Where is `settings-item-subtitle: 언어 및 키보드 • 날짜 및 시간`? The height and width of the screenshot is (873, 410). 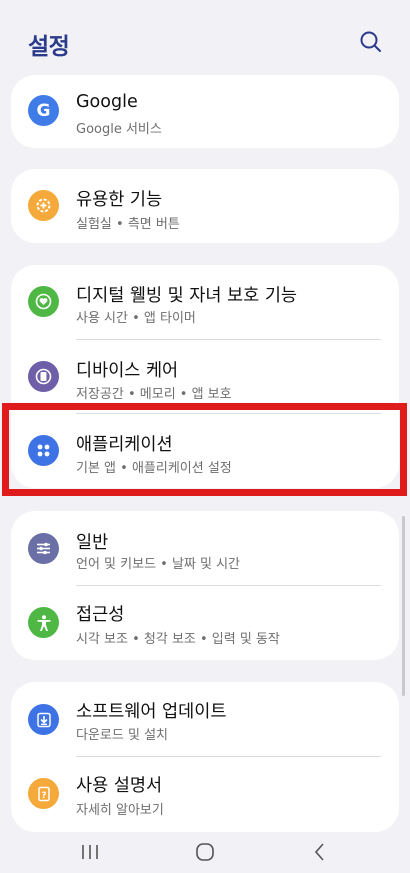 settings-item-subtitle: 언어 및 키보드 • 날짜 및 시간 is located at coordinates (158, 564).